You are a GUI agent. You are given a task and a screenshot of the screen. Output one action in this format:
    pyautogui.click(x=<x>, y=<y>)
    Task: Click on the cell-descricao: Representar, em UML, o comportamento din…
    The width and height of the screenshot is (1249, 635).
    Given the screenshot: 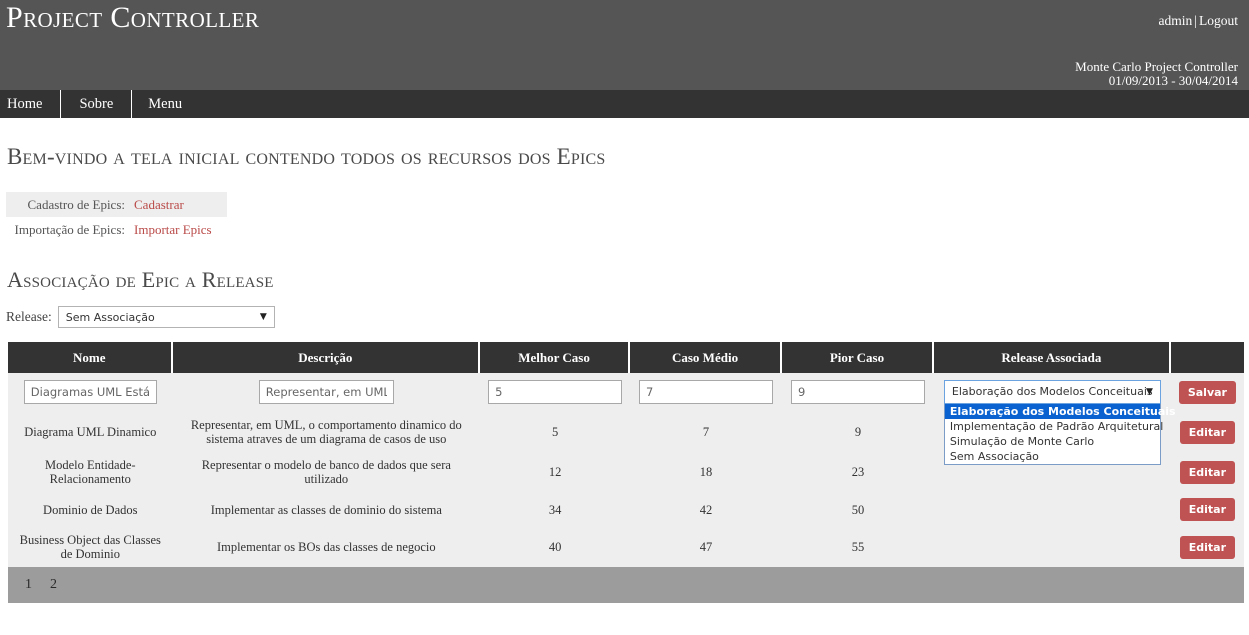 What is the action you would take?
    pyautogui.click(x=326, y=432)
    